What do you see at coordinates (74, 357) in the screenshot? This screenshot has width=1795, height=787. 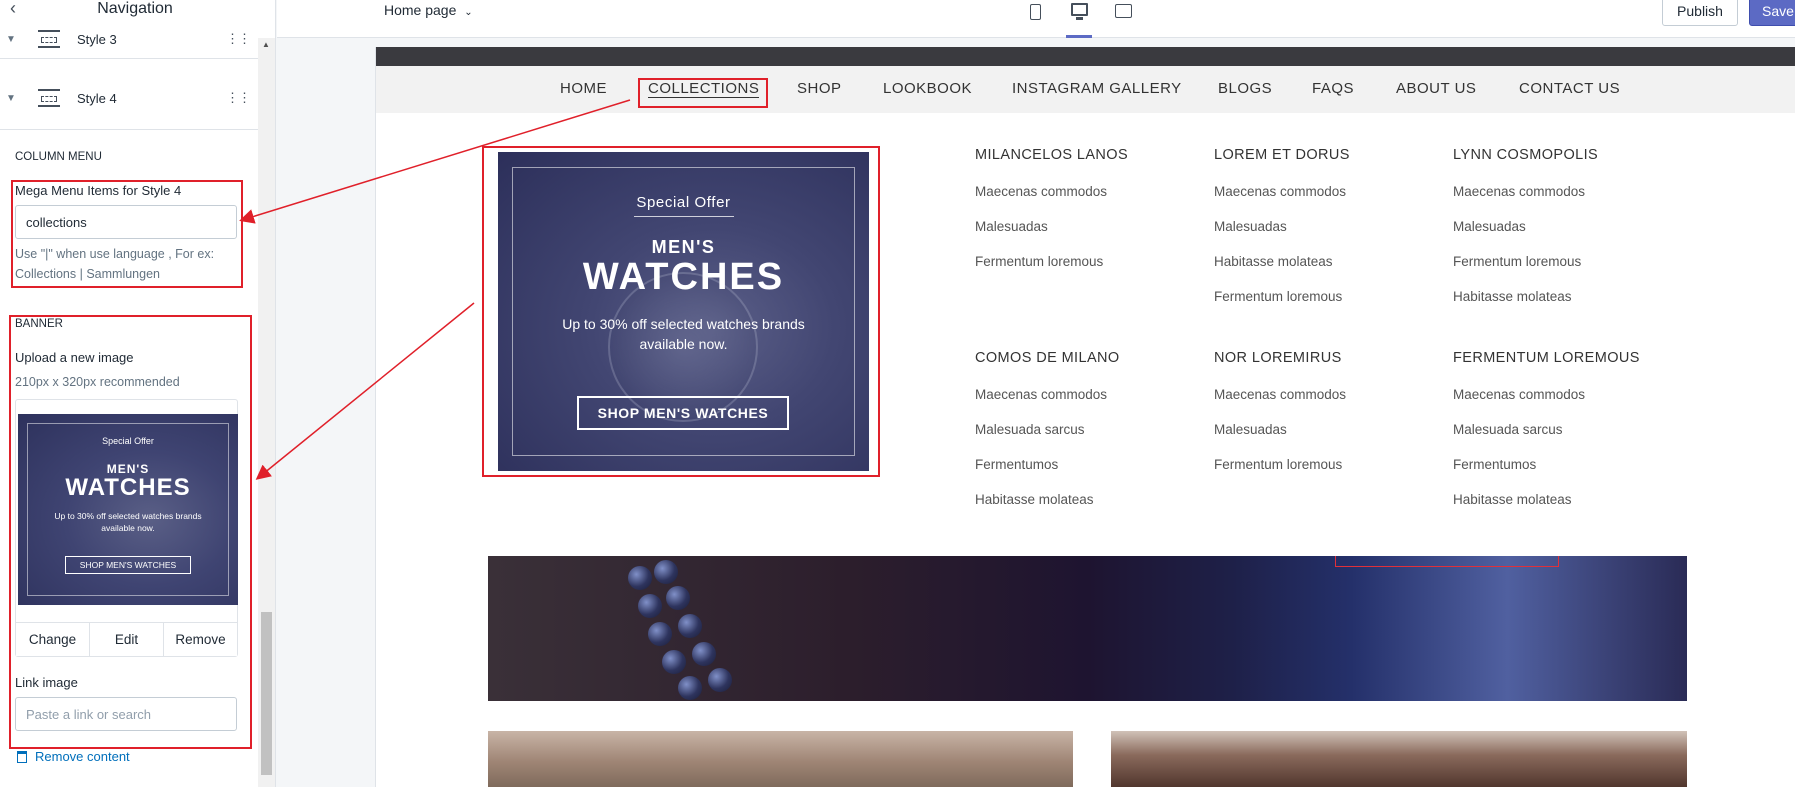 I see `upload-label: Upload a new image` at bounding box center [74, 357].